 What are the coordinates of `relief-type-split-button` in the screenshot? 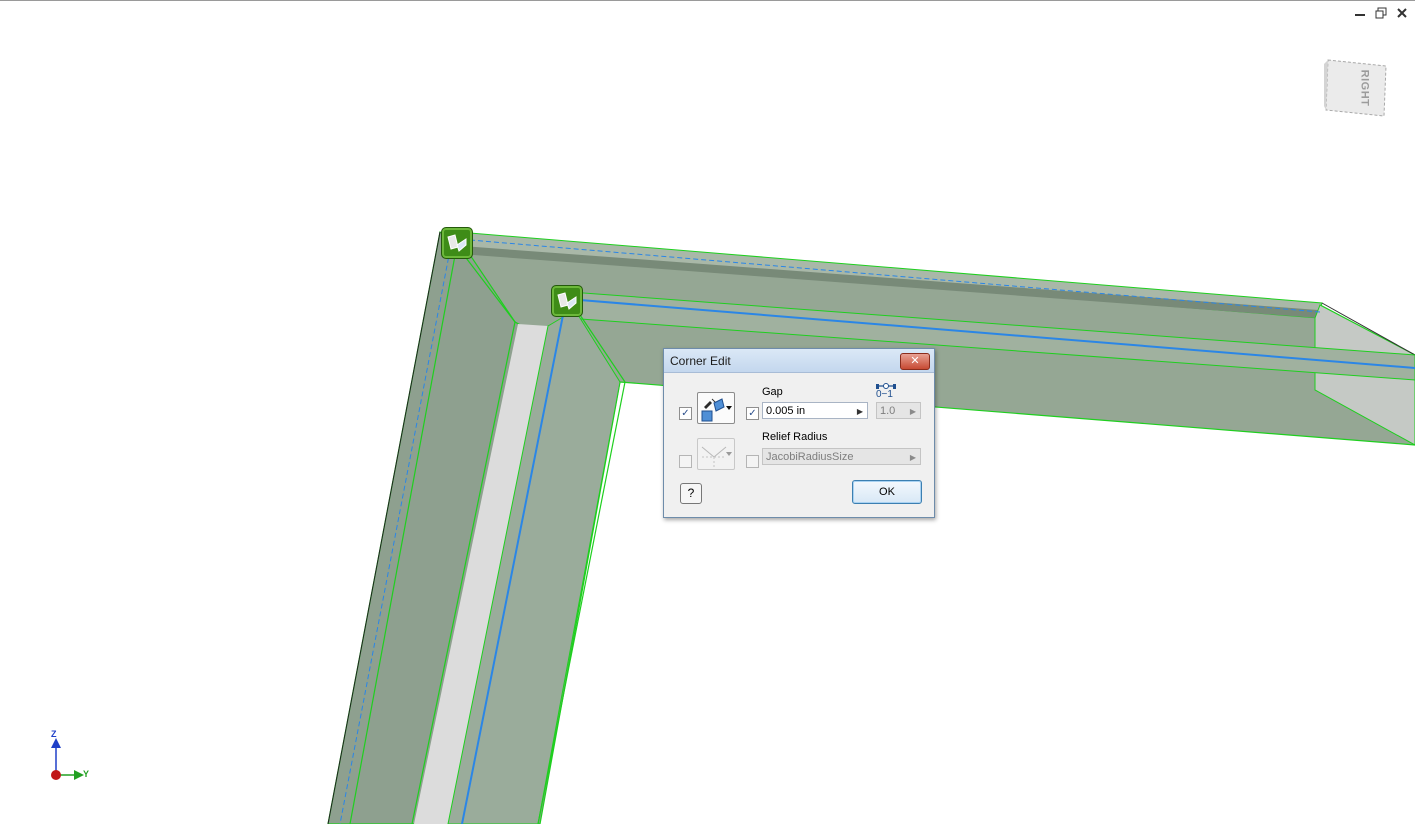 It's located at (716, 454).